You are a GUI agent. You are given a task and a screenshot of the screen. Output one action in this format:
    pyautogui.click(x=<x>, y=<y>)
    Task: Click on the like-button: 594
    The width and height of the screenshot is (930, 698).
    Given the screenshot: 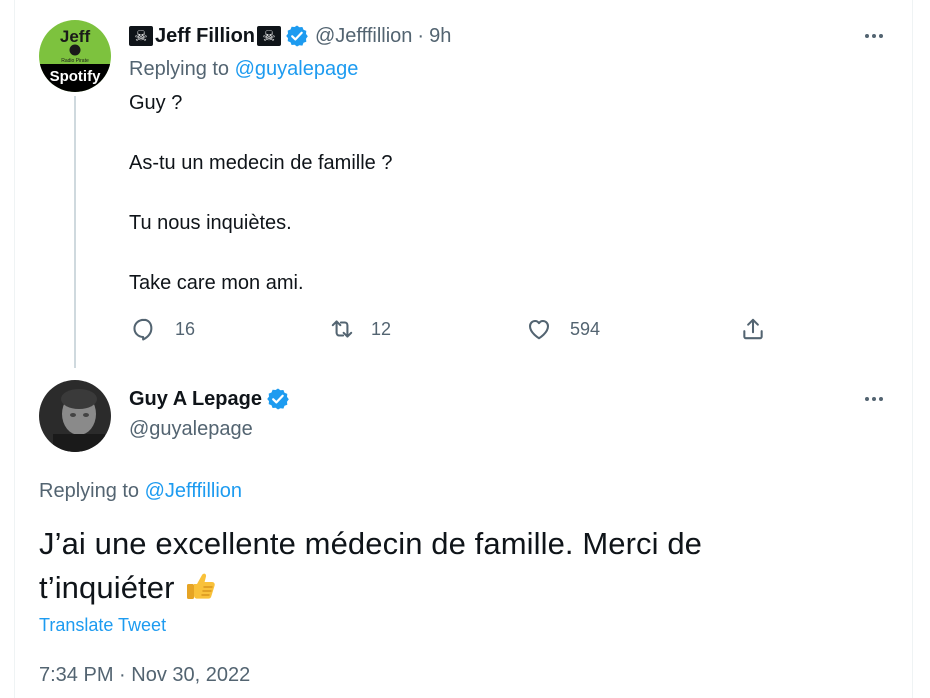 What is the action you would take?
    pyautogui.click(x=563, y=329)
    